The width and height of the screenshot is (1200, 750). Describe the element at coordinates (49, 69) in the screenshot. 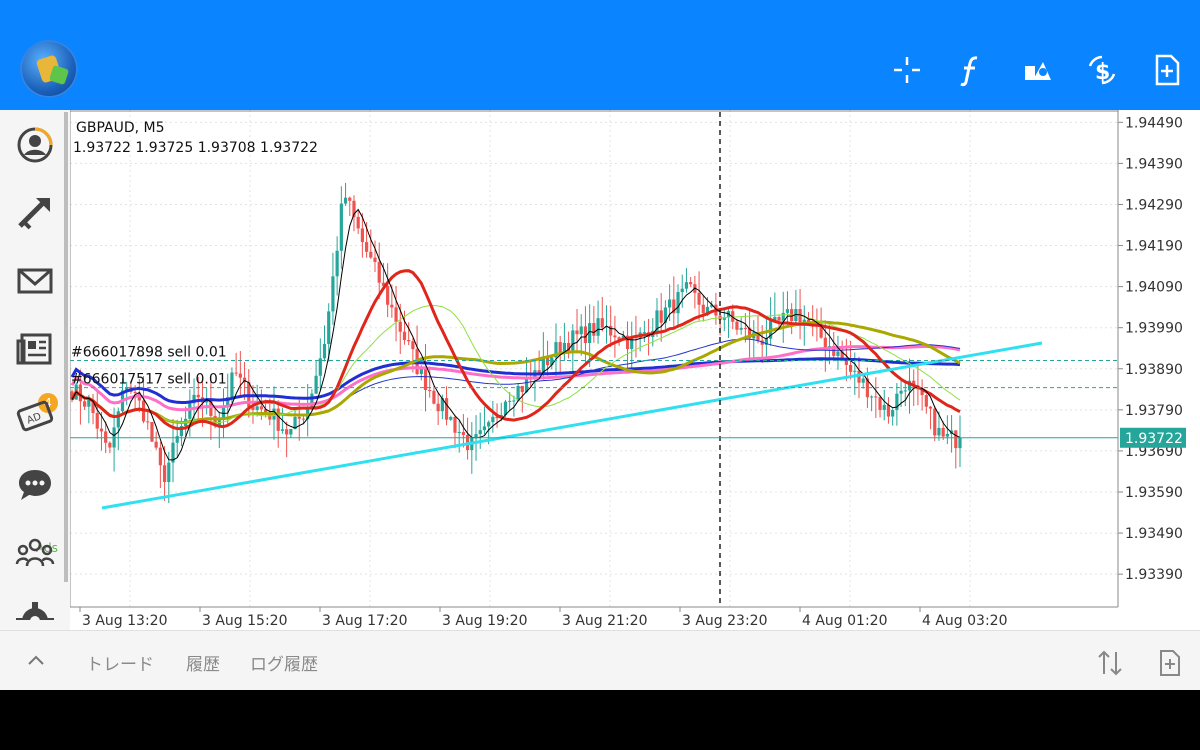

I see `app-logo-icon` at that location.